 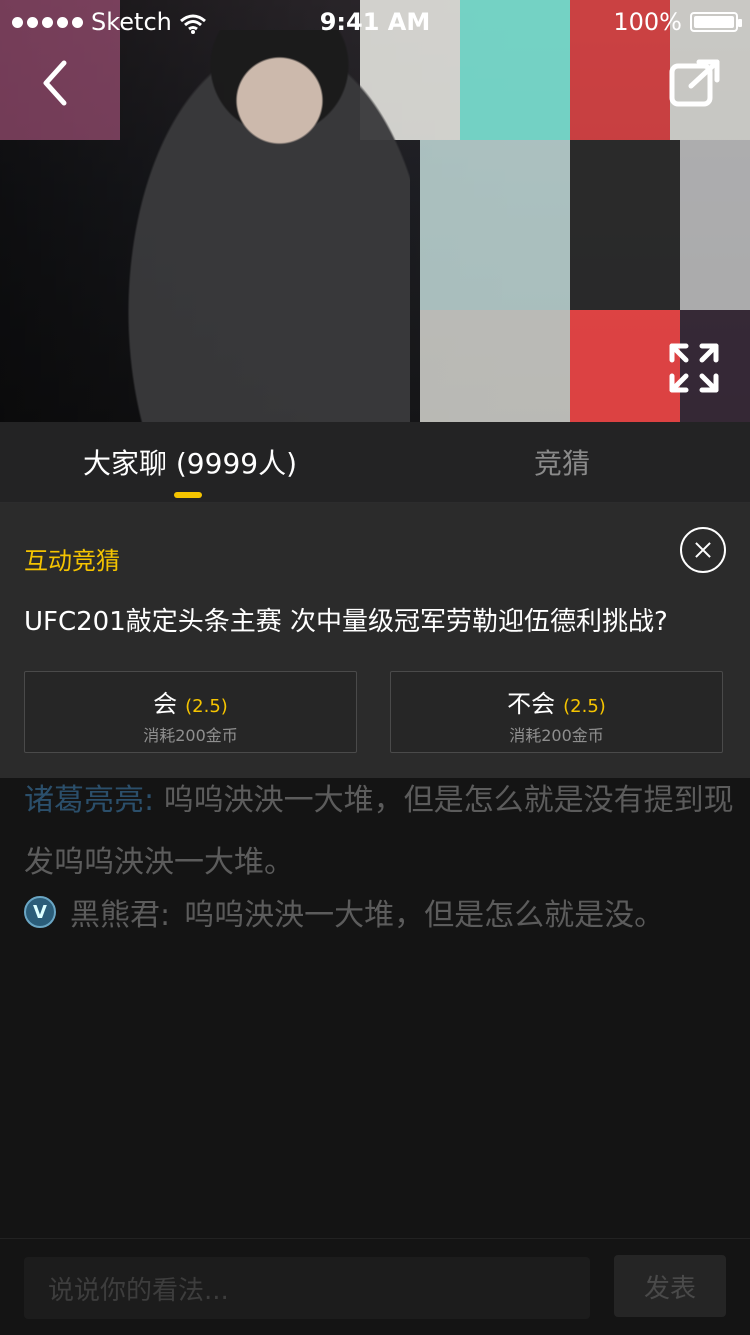 I want to click on chevron-left-icon, so click(x=55, y=83).